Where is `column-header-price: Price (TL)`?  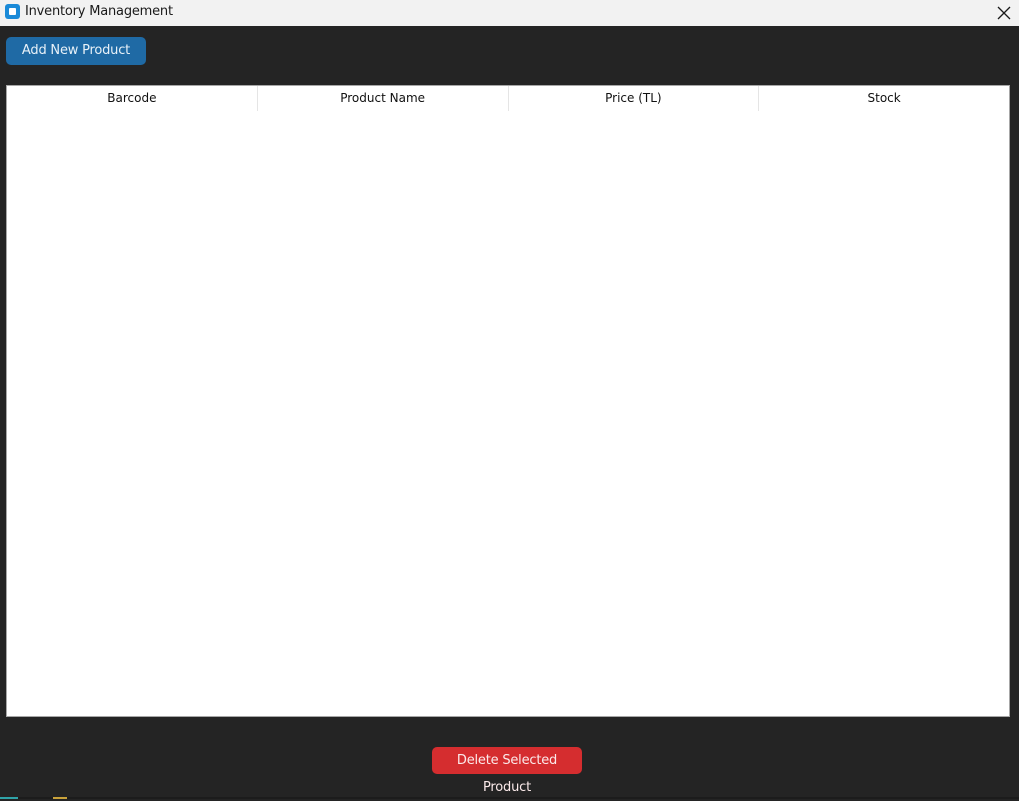
column-header-price: Price (TL) is located at coordinates (634, 98).